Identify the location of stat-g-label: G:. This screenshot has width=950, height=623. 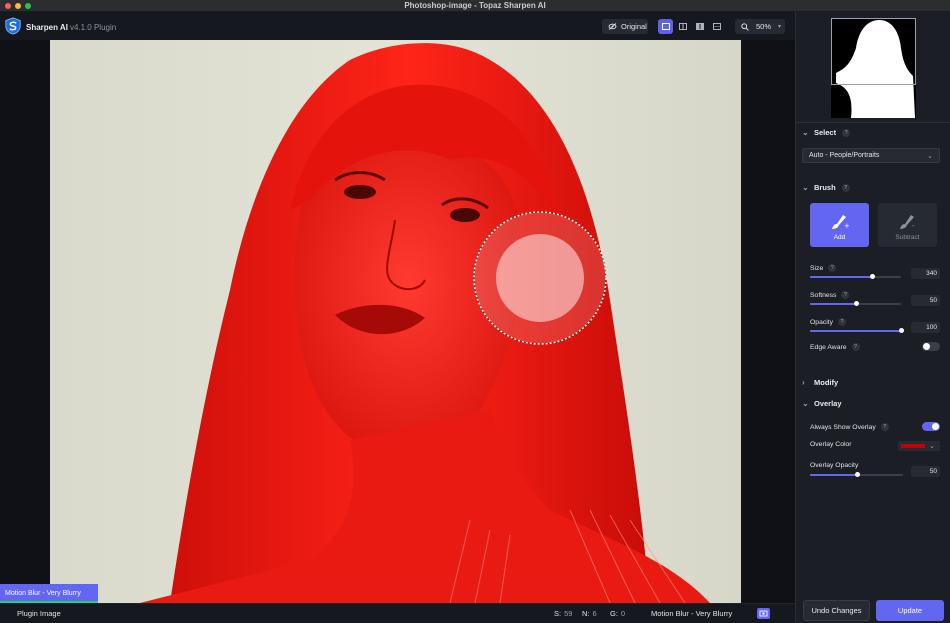
(614, 613).